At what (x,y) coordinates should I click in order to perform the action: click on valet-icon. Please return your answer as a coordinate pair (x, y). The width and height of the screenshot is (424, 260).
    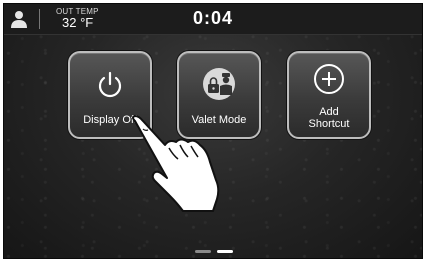
    Looking at the image, I should click on (219, 84).